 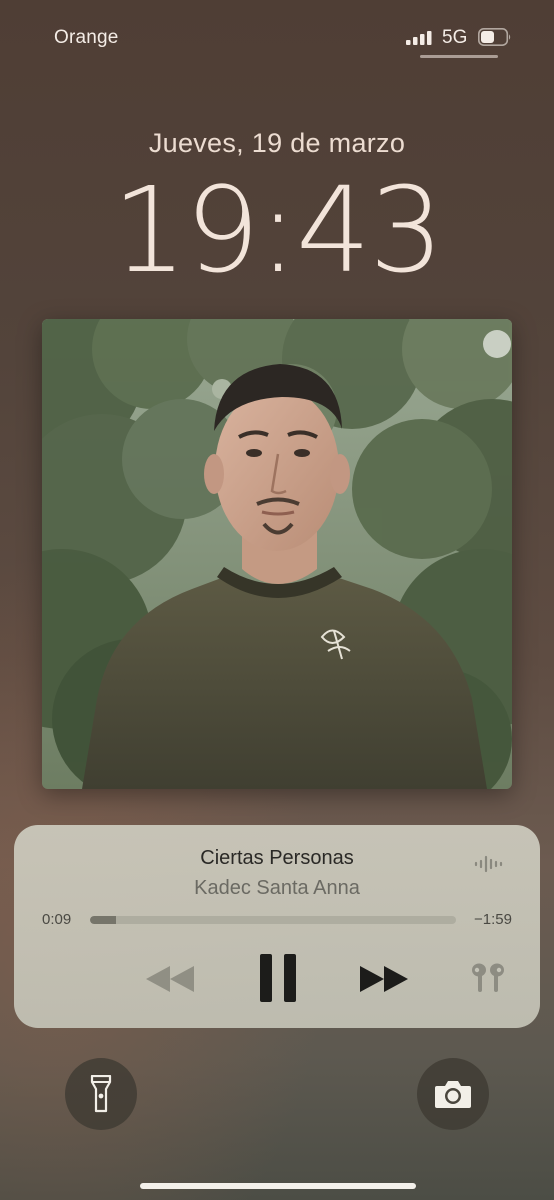 I want to click on rewind-button, so click(x=170, y=979).